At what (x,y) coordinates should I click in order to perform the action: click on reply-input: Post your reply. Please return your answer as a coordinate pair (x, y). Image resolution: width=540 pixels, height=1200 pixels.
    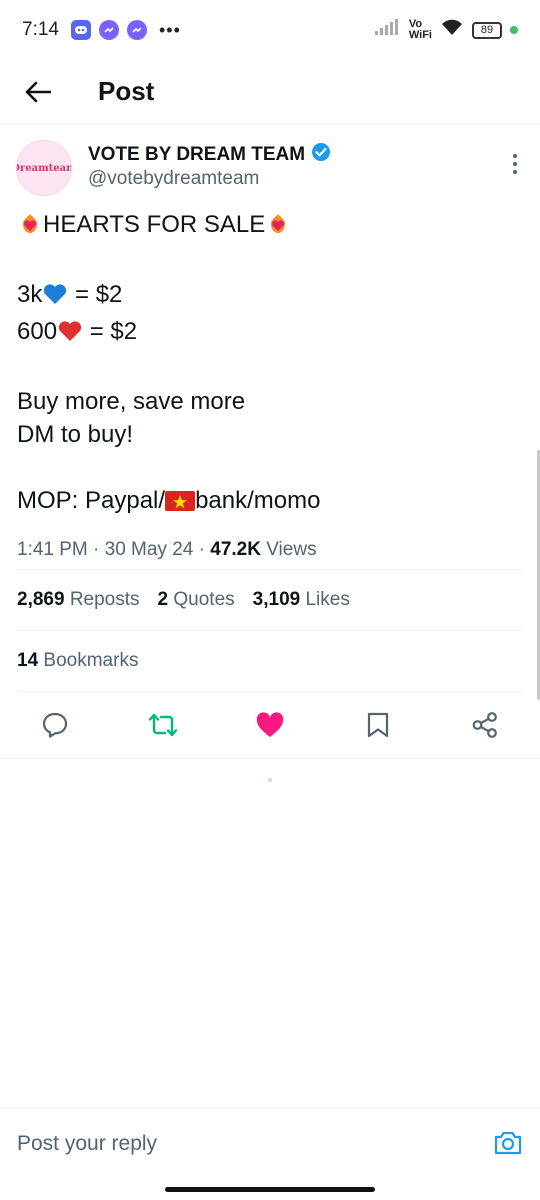
    Looking at the image, I should click on (87, 1144).